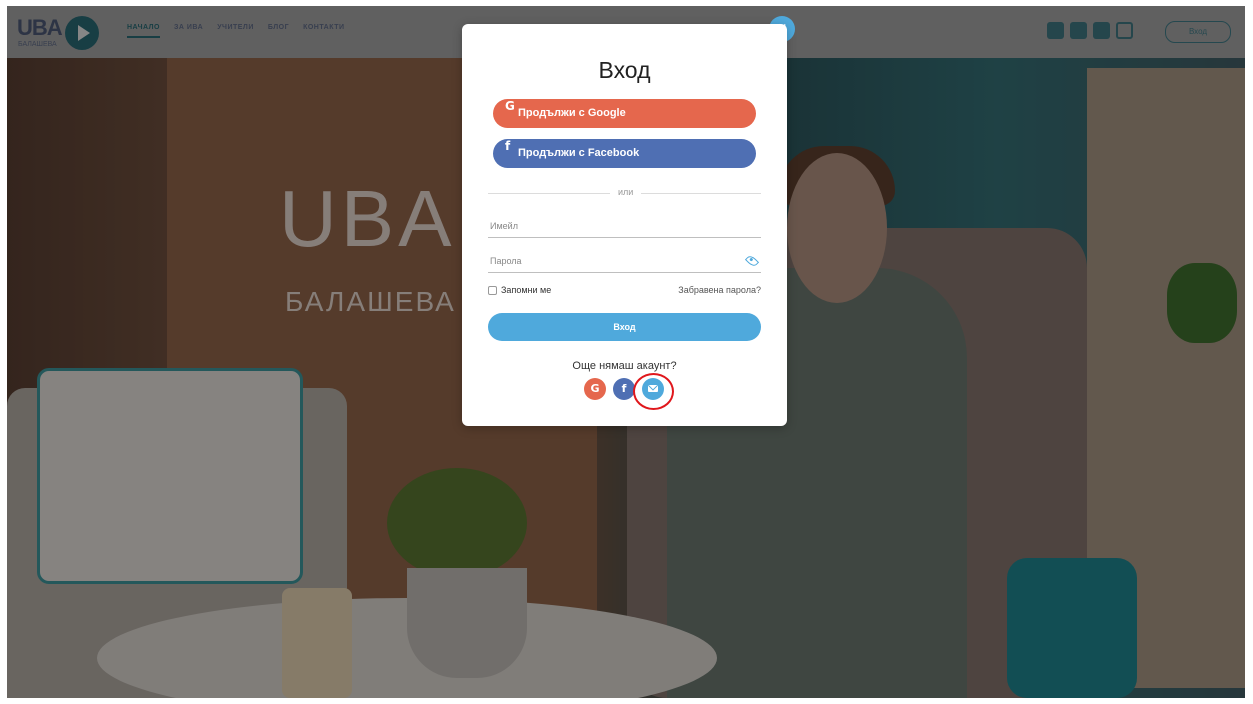 The width and height of the screenshot is (1253, 704). Describe the element at coordinates (624, 70) in the screenshot. I see `modal-title: Вход` at that location.